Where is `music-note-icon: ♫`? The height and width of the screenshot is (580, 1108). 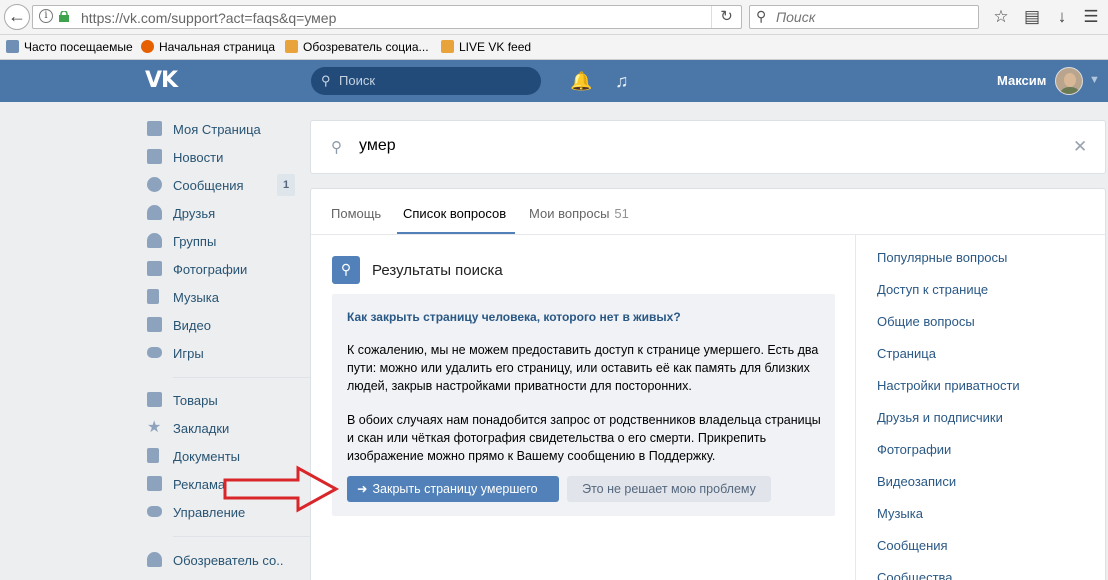 music-note-icon: ♫ is located at coordinates (622, 81).